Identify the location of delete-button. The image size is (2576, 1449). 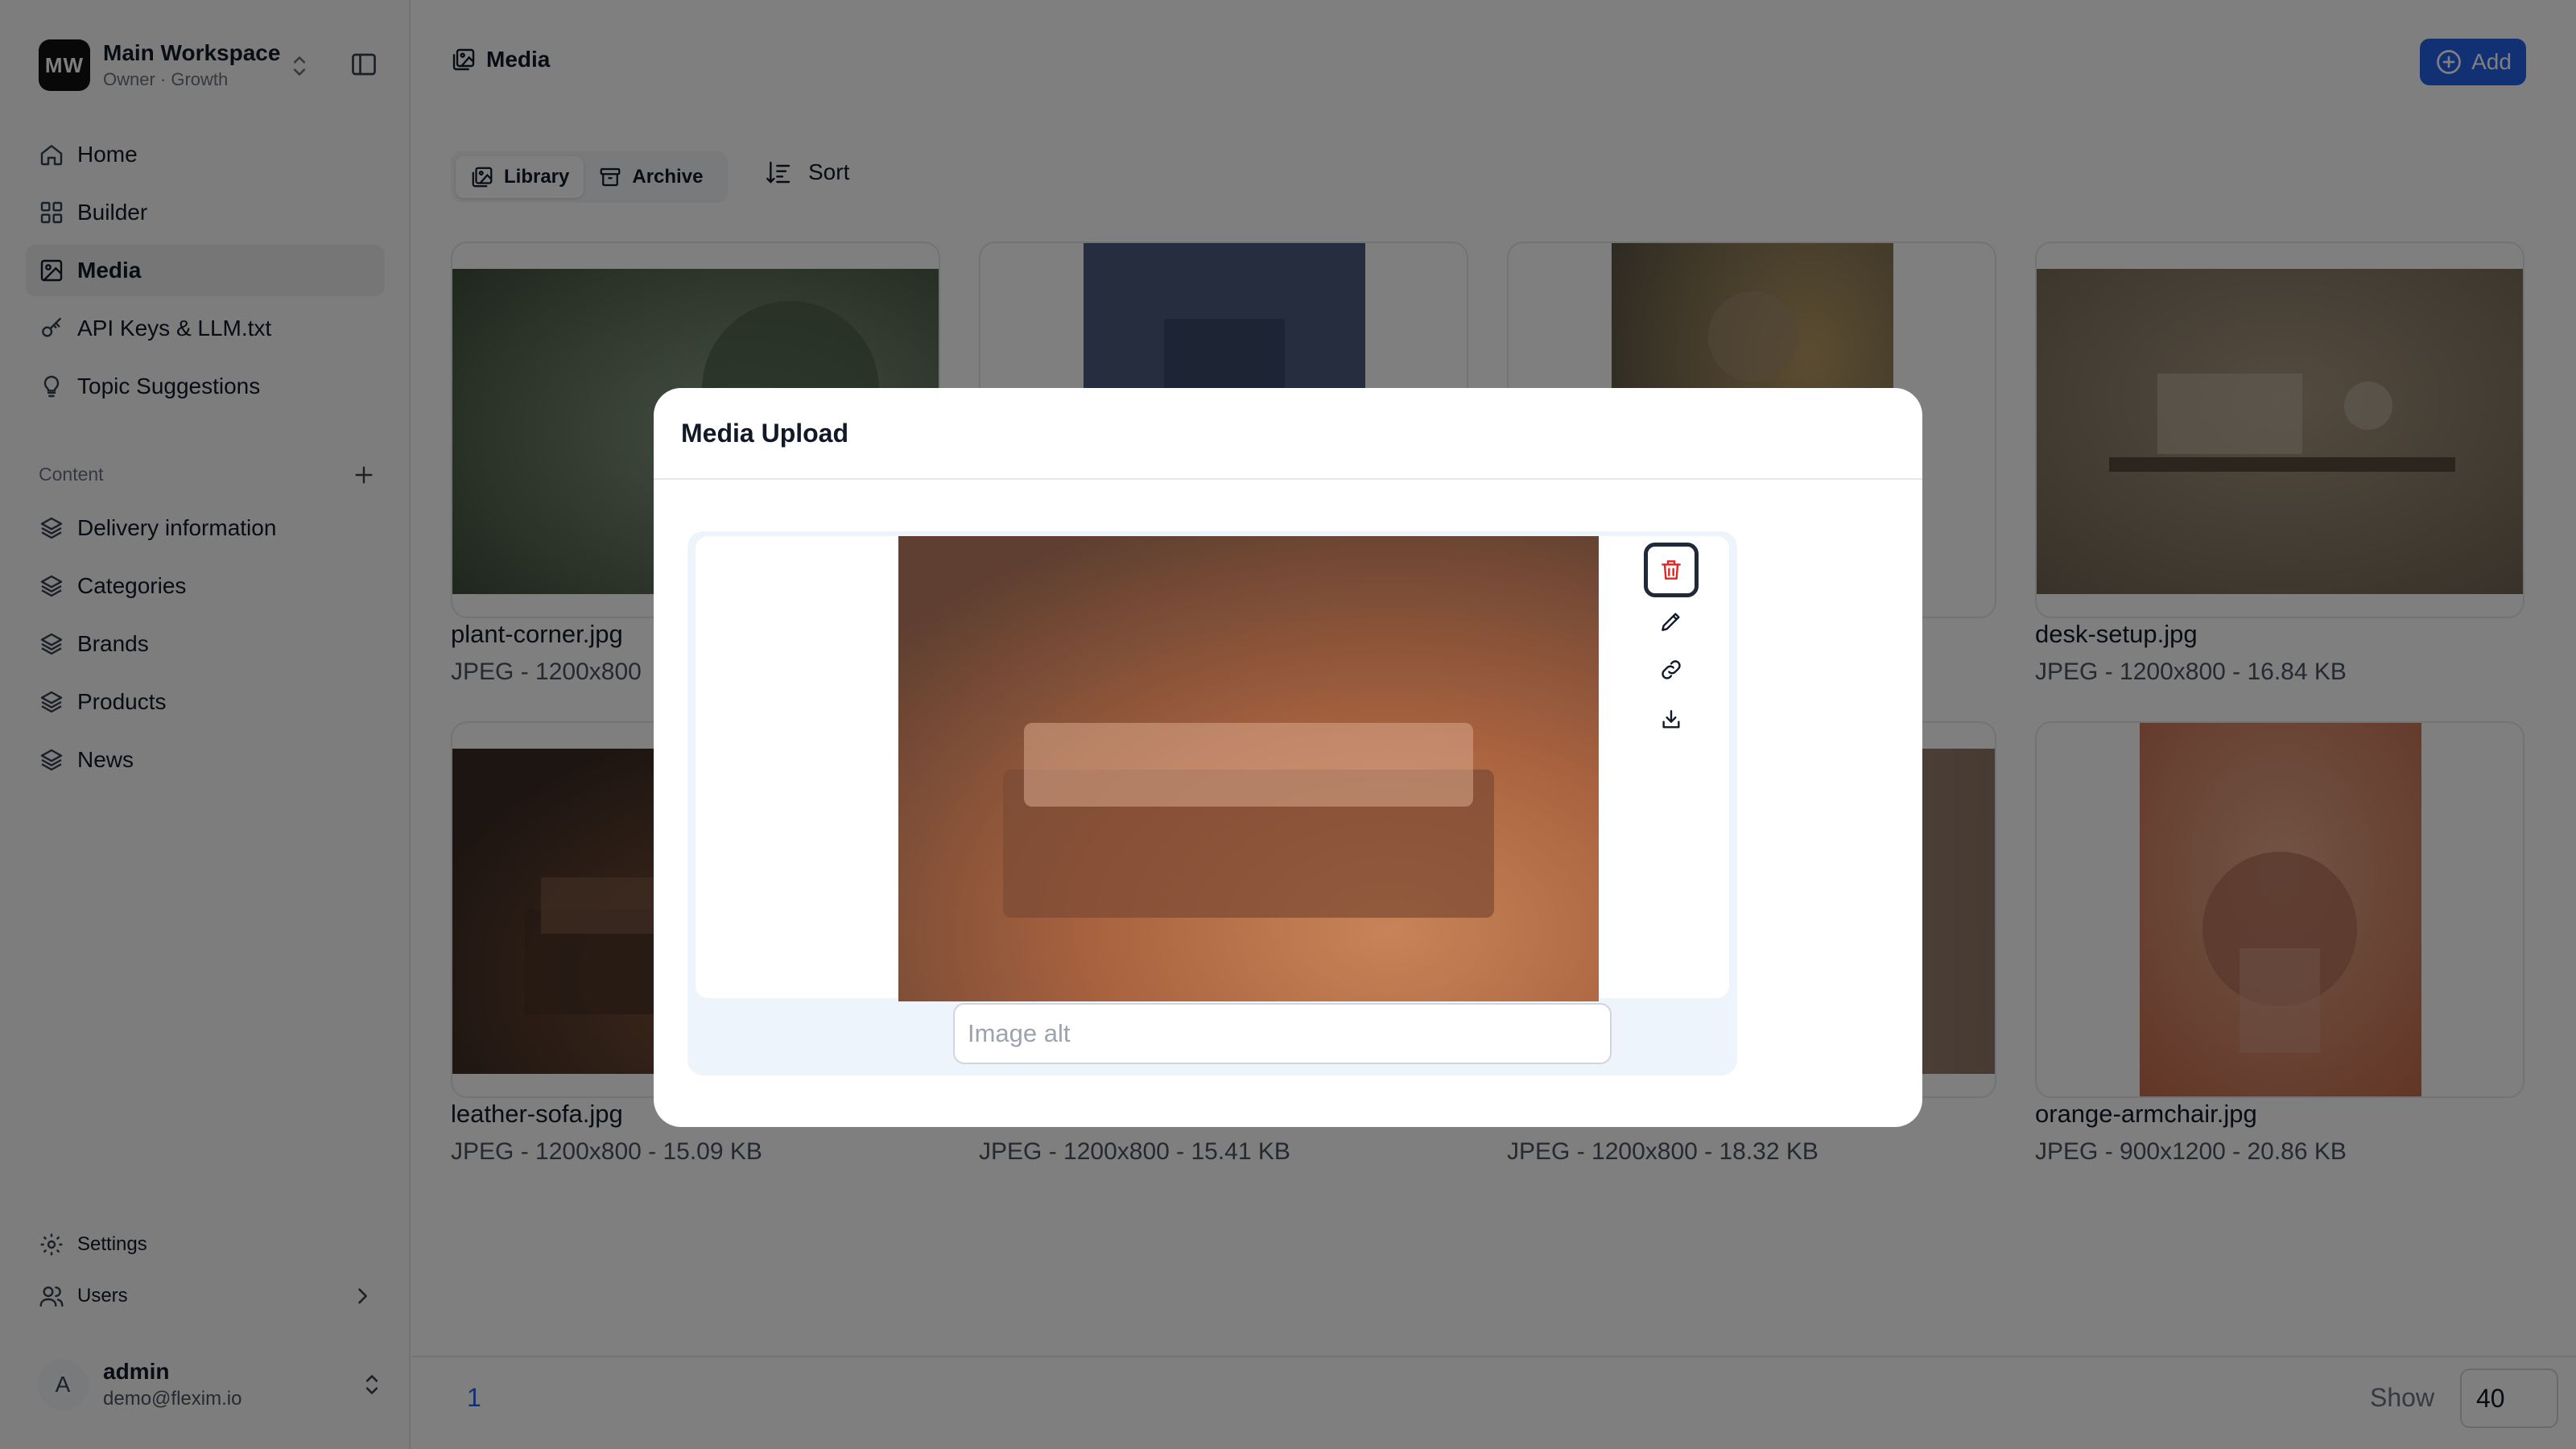
(1671, 570).